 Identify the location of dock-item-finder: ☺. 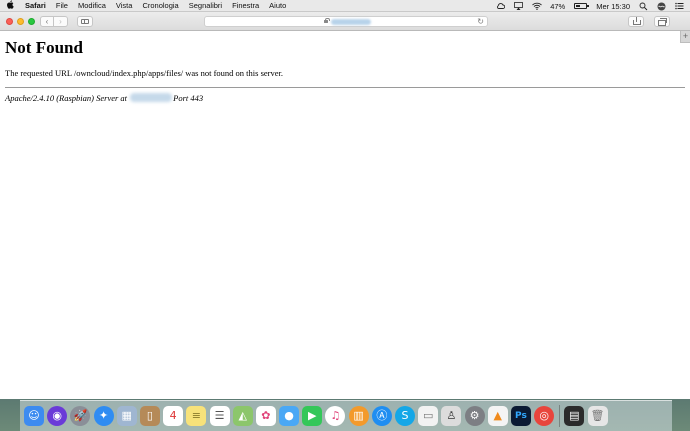
(34, 416).